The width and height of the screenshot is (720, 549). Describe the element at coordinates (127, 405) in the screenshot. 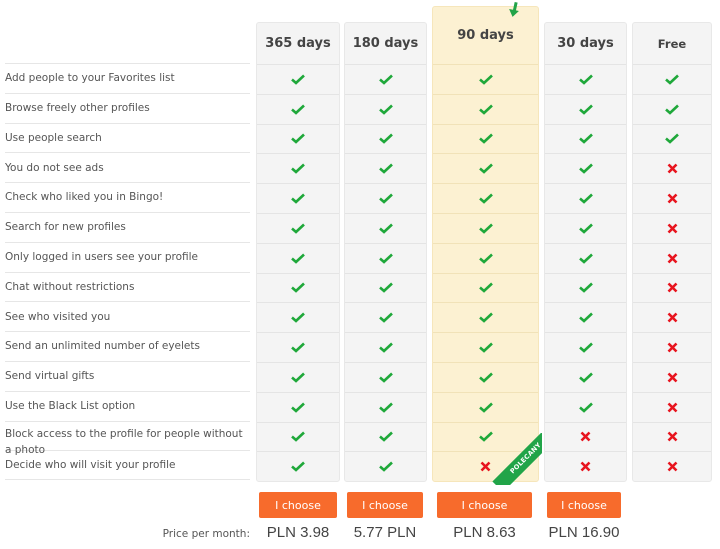

I see `feature-label: Use the Black List option` at that location.